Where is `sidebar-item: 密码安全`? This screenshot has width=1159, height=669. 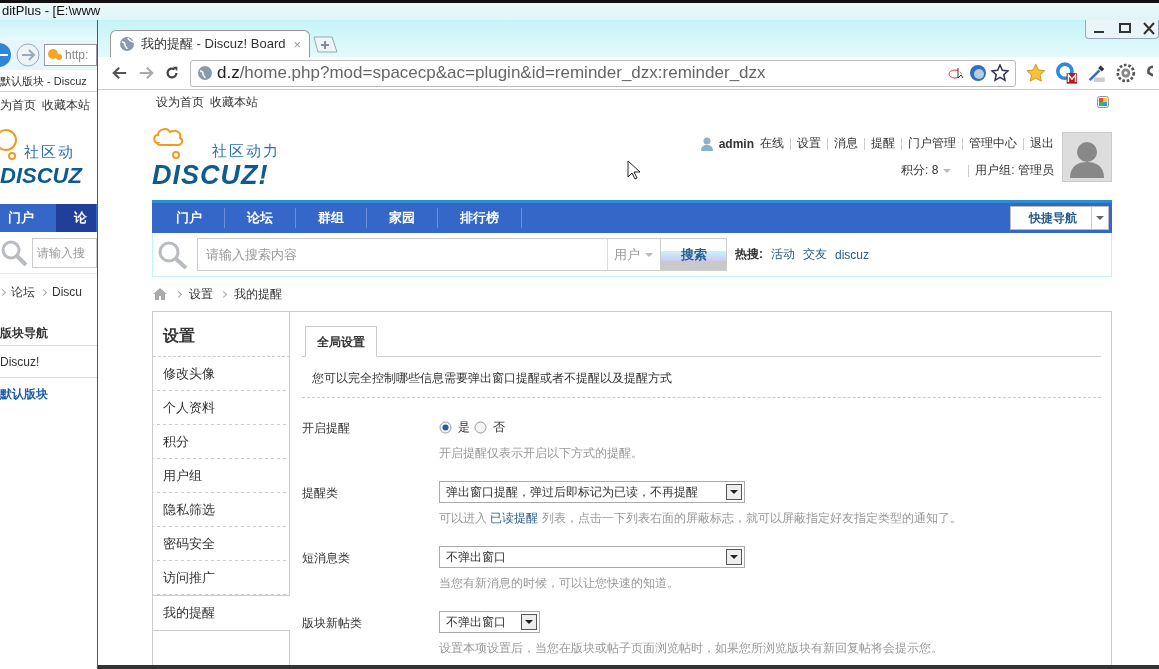
sidebar-item: 密码安全 is located at coordinates (221, 544).